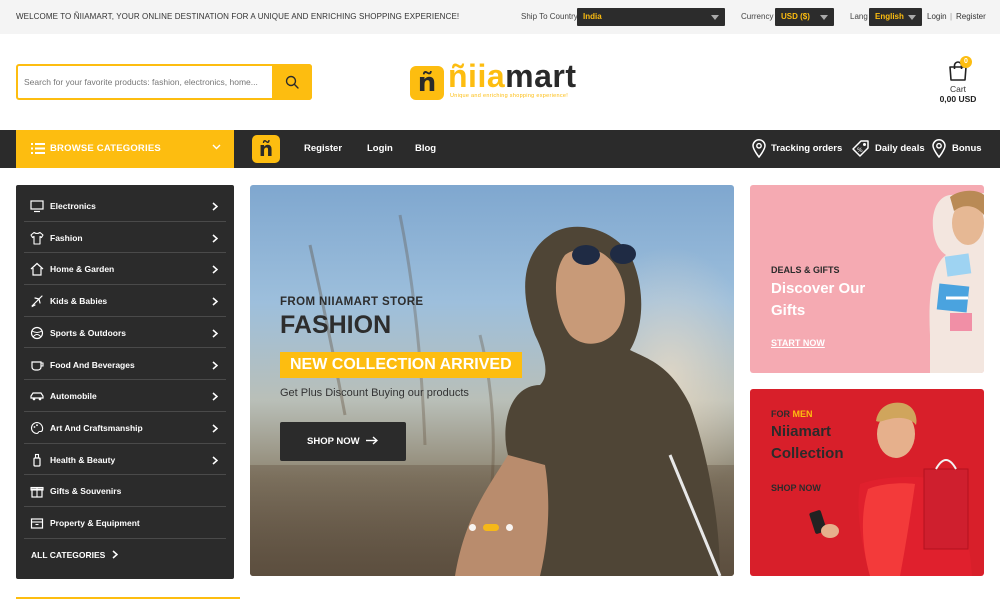 This screenshot has width=1000, height=600. Describe the element at coordinates (966, 62) in the screenshot. I see `cart-count-badge: 0` at that location.